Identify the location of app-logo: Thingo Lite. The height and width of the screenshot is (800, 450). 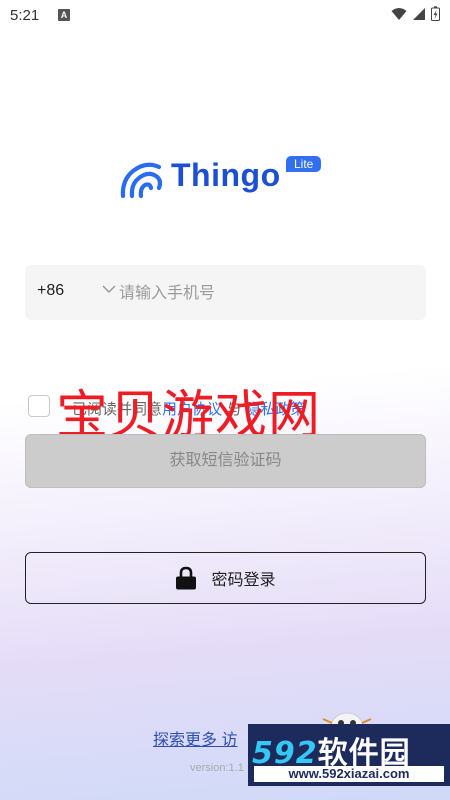
(227, 177).